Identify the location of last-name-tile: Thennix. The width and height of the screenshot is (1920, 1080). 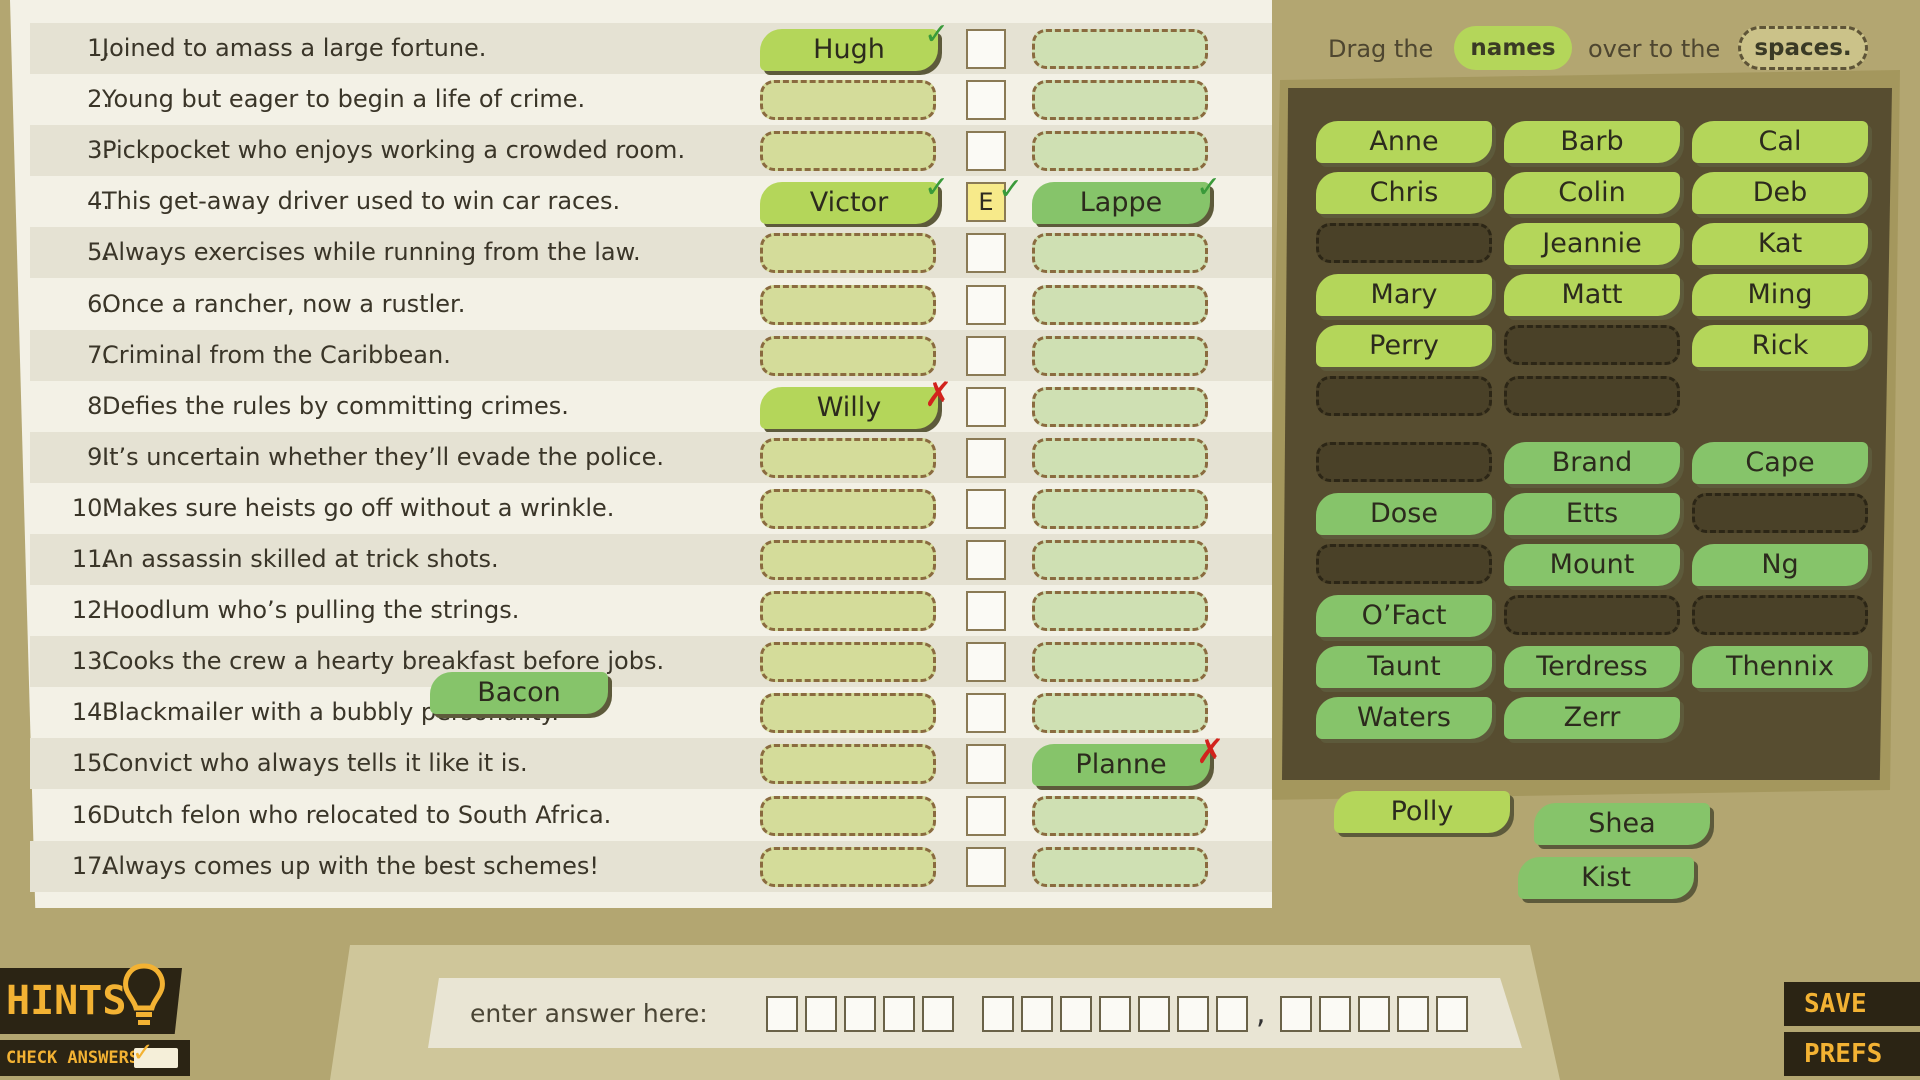
(1780, 667).